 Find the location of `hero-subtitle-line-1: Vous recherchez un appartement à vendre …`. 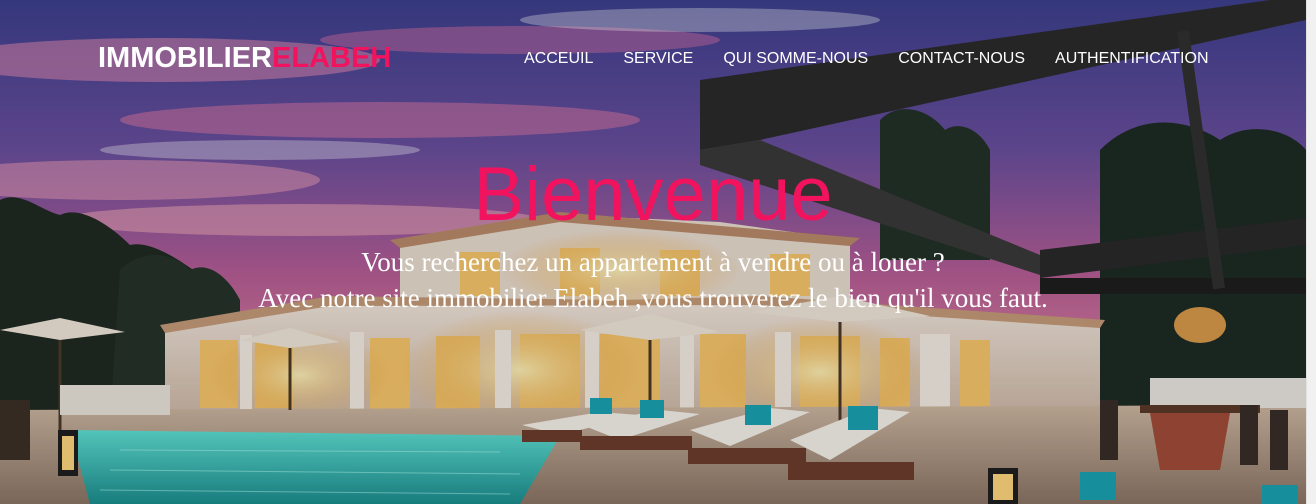

hero-subtitle-line-1: Vous recherchez un appartement à vendre … is located at coordinates (653, 262).